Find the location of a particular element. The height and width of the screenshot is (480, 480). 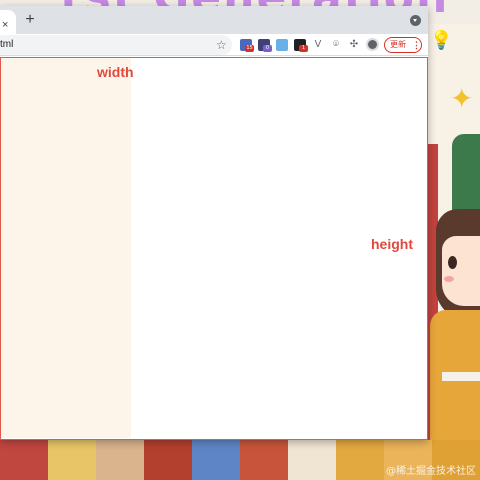

watermark: @稀土掘金技术社区 is located at coordinates (431, 471).